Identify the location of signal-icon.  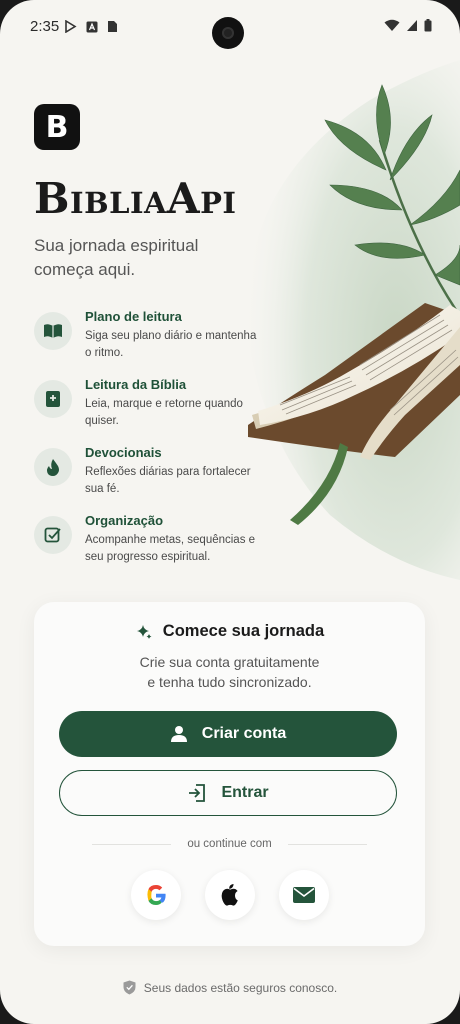
(412, 25).